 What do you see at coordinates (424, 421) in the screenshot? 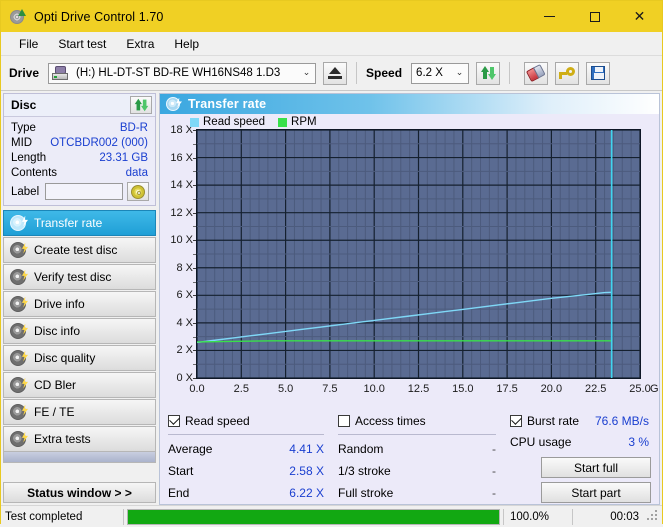
I see `access-times-checkbox-line: Access times` at bounding box center [424, 421].